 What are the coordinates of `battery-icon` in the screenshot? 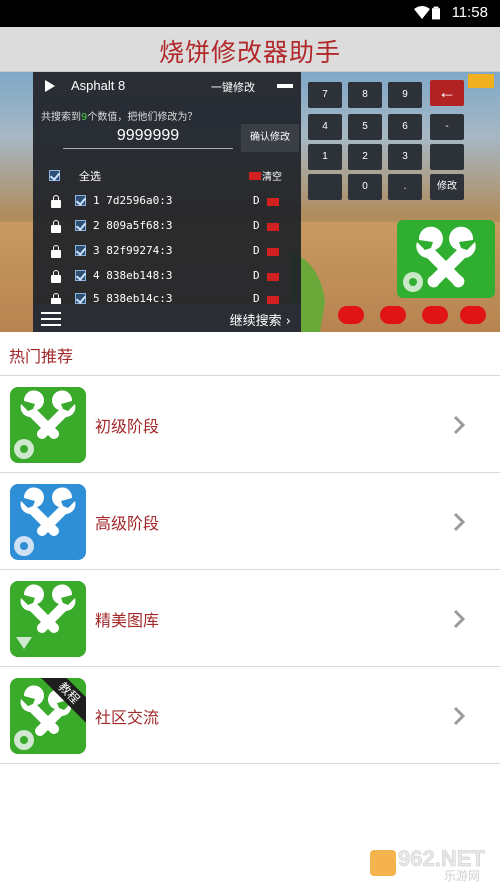 It's located at (436, 13).